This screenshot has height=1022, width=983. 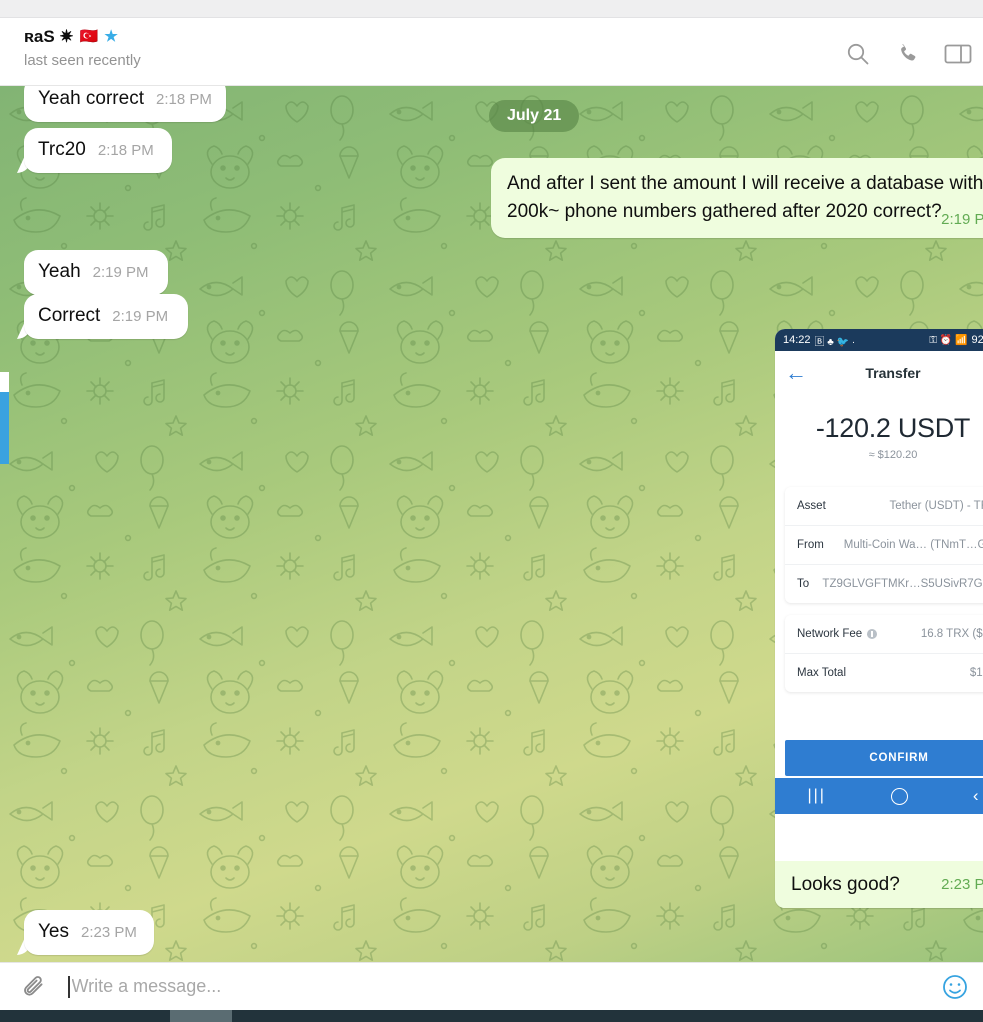 I want to click on message-bubble-incoming: Yes 2:23 PM, so click(x=89, y=932).